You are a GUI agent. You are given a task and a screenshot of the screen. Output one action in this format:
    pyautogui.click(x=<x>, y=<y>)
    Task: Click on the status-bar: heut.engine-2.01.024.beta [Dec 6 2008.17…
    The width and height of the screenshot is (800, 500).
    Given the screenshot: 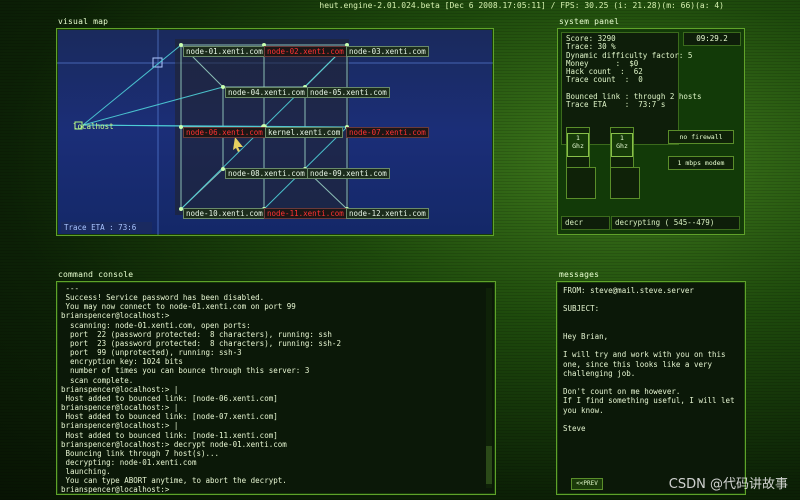 What is the action you would take?
    pyautogui.click(x=400, y=6)
    